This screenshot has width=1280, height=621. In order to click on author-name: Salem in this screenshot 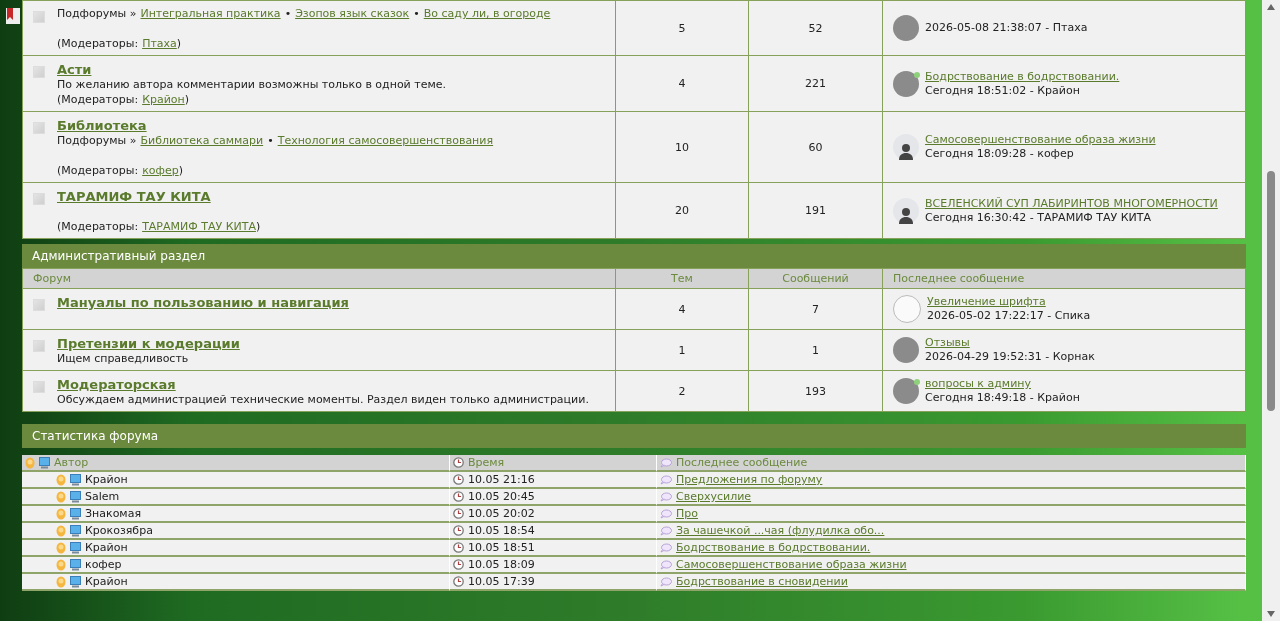, I will do `click(102, 496)`.